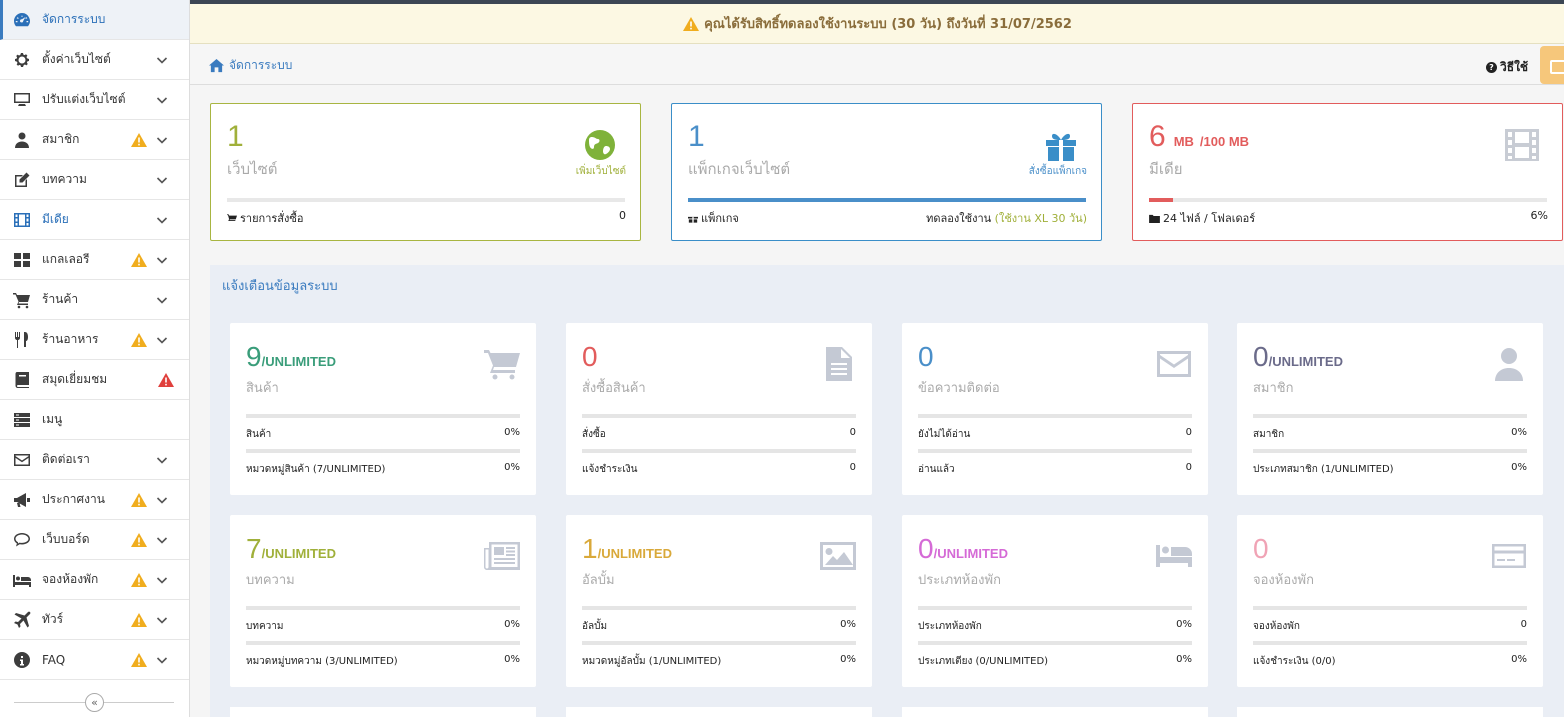 The image size is (1564, 717). What do you see at coordinates (1514, 67) in the screenshot?
I see `help-label: วิธีใช้` at bounding box center [1514, 67].